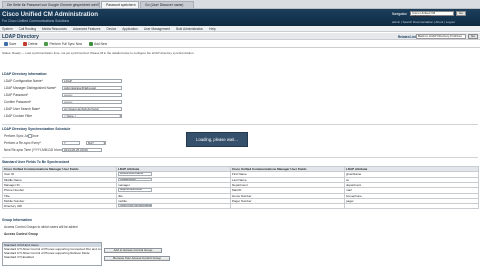 This screenshot has height=270, width=480. Describe the element at coordinates (17, 220) in the screenshot. I see `section-group-information: Group Information` at that location.